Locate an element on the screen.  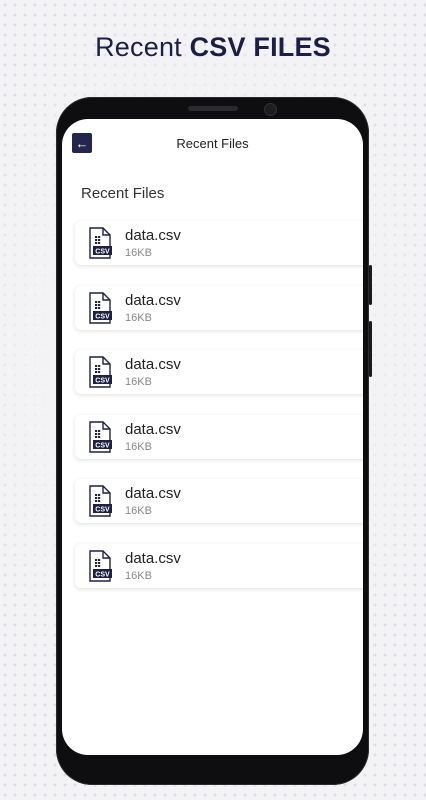
promo-headline: Recent CSV FILES is located at coordinates (213, 47).